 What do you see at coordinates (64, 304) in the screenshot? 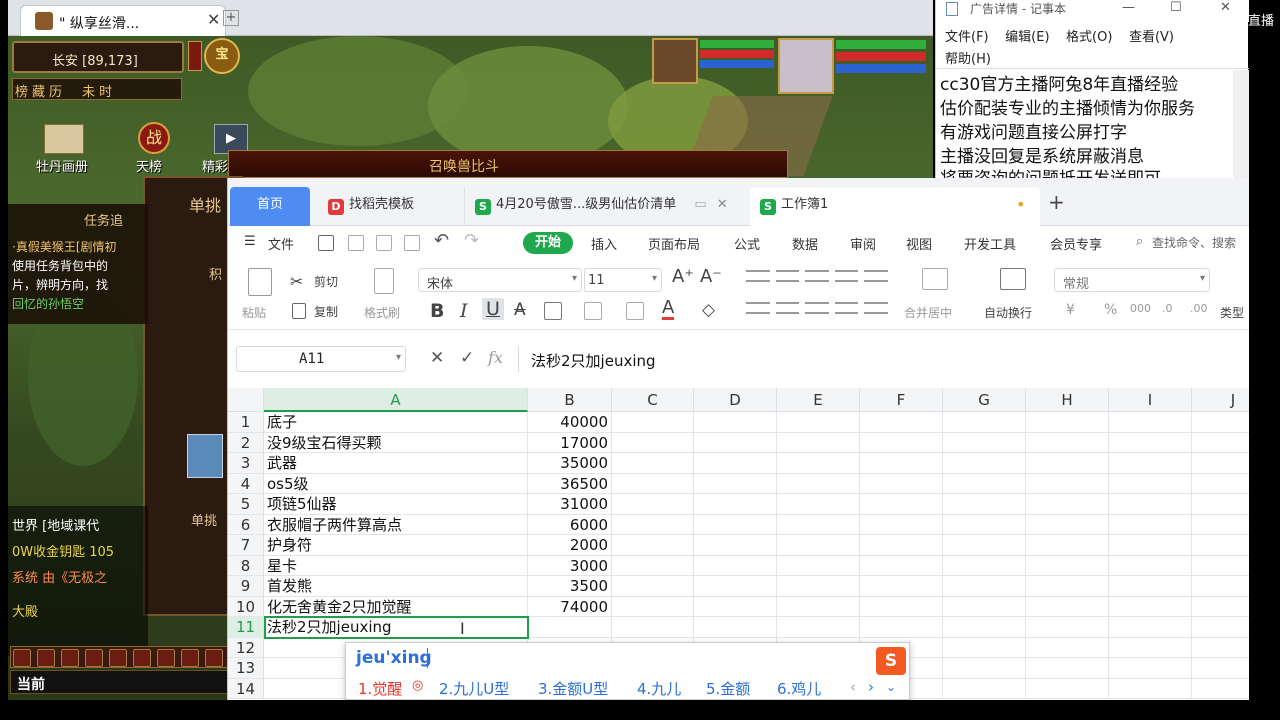
I see `task-line: 回忆的孙悟空` at bounding box center [64, 304].